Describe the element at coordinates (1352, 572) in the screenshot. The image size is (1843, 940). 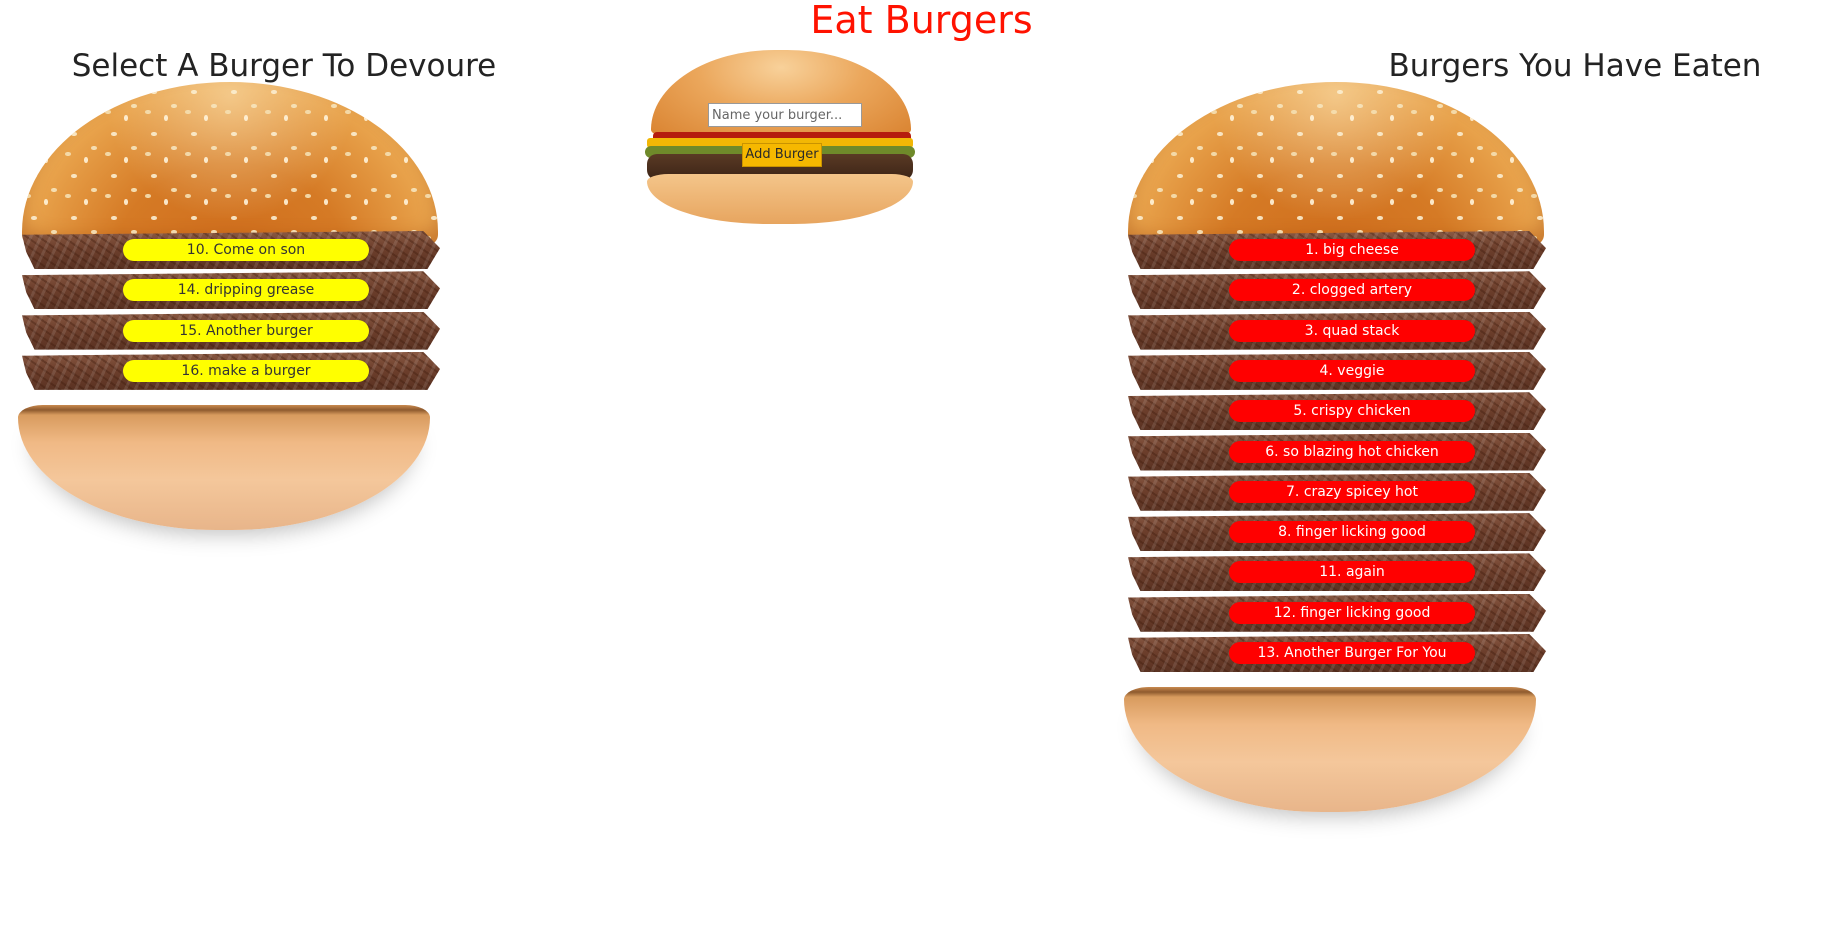
I see `eaten-burger-button: 11. again` at that location.